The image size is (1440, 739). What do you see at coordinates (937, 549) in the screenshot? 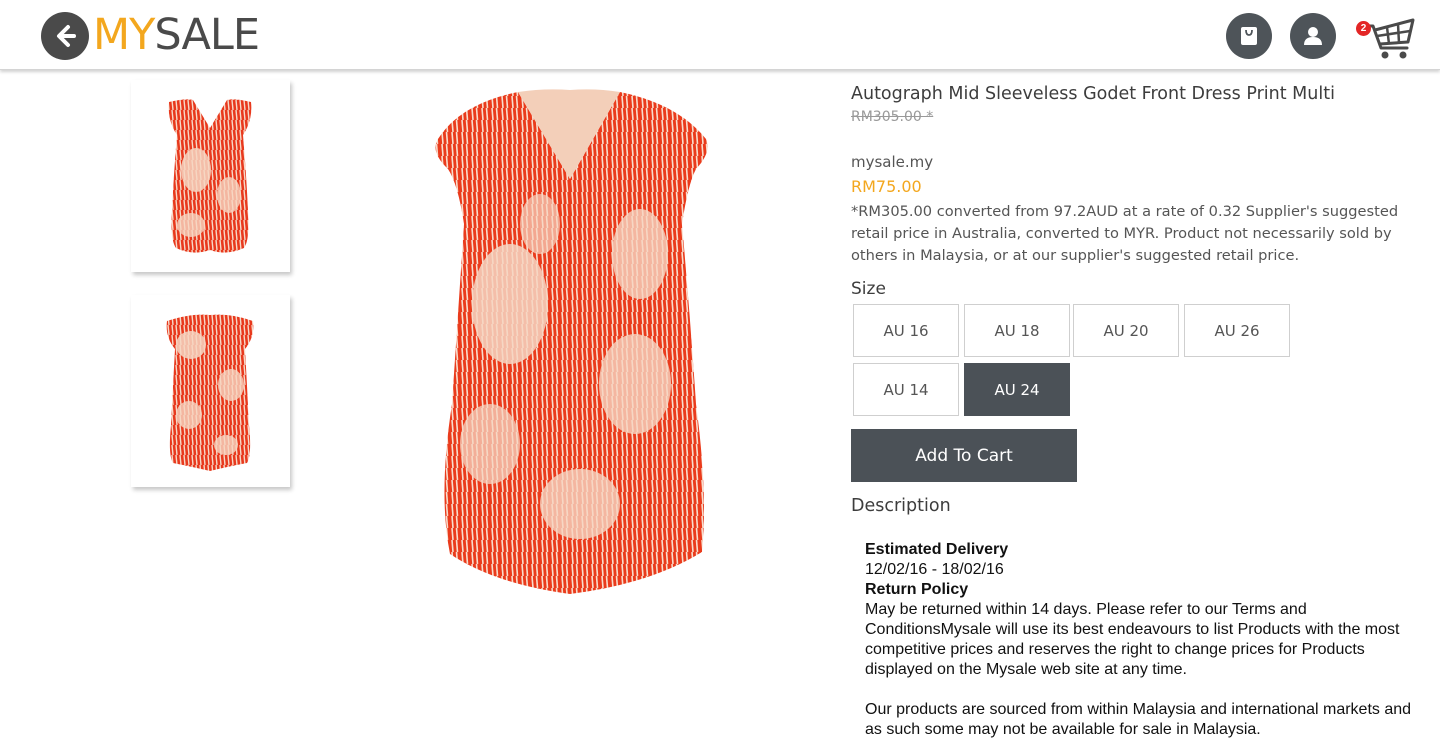
I see `delivery-label: Estimated Delivery` at bounding box center [937, 549].